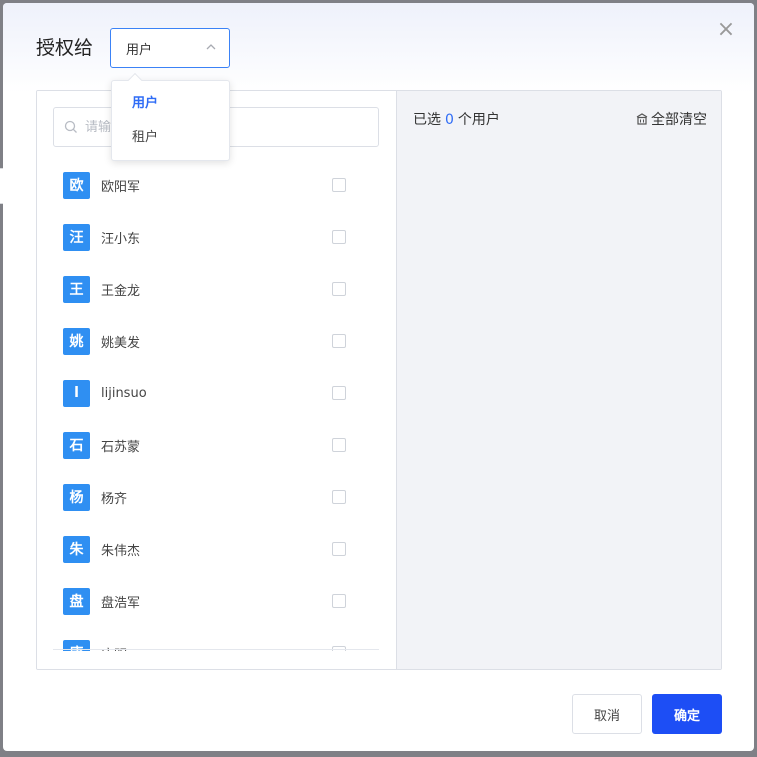  Describe the element at coordinates (121, 239) in the screenshot. I see `user-name: 汪小东` at that location.